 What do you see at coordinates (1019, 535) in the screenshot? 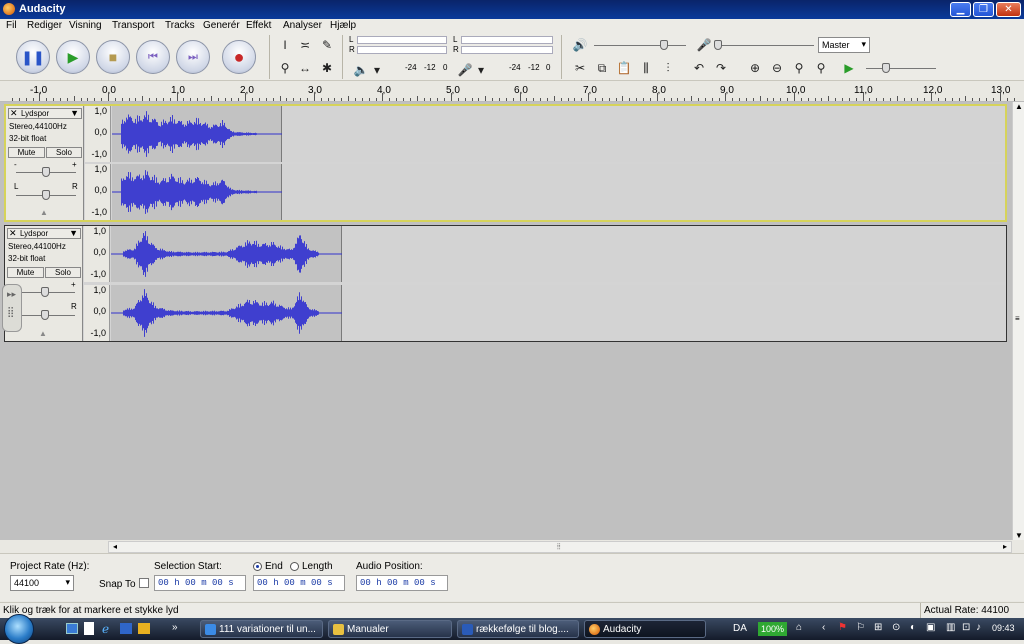
I see `scroll-down-icon: ▼` at bounding box center [1019, 535].